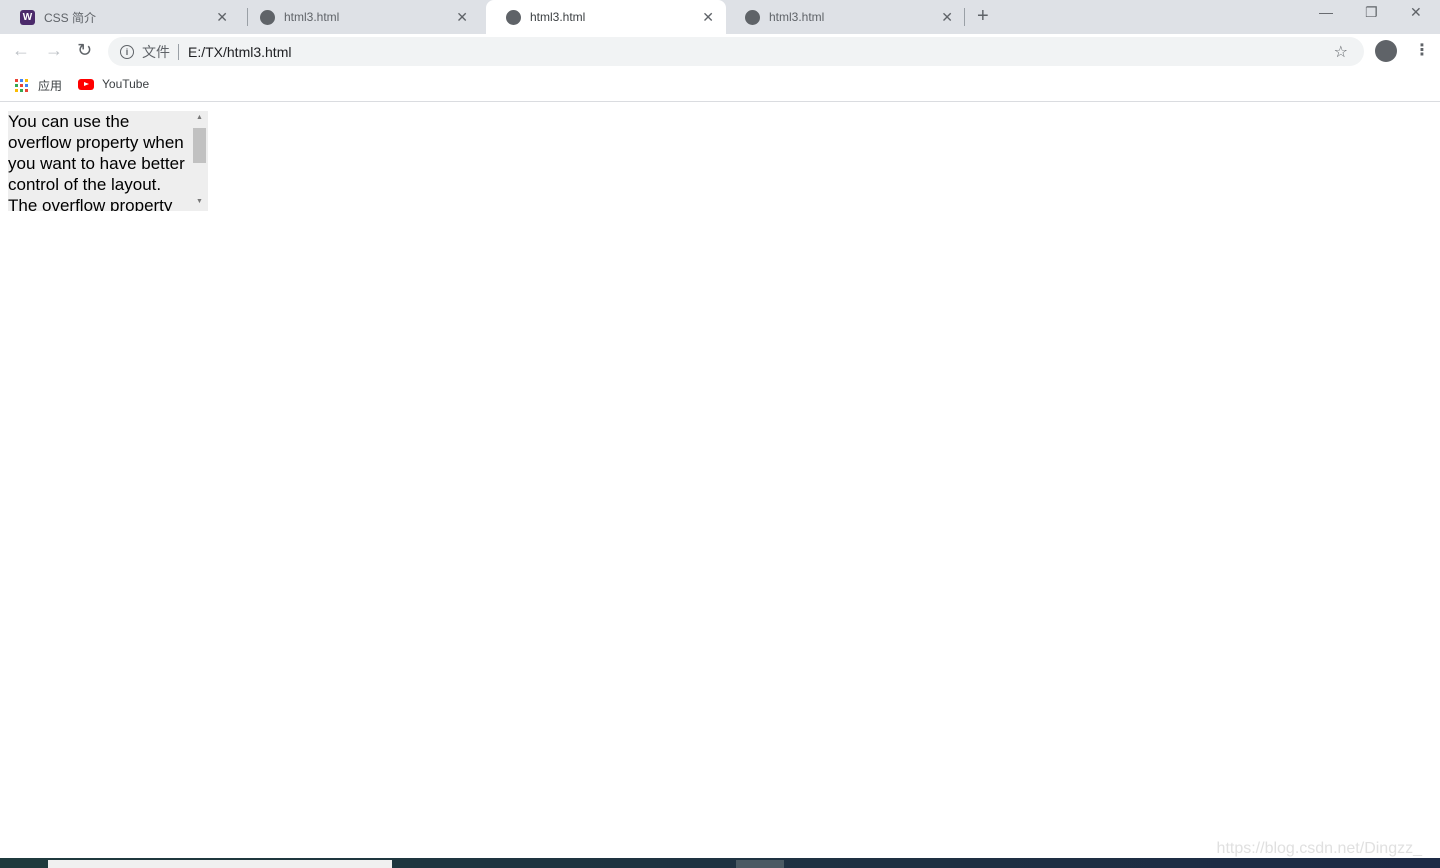  I want to click on bookmark-apps: 应用, so click(38, 85).